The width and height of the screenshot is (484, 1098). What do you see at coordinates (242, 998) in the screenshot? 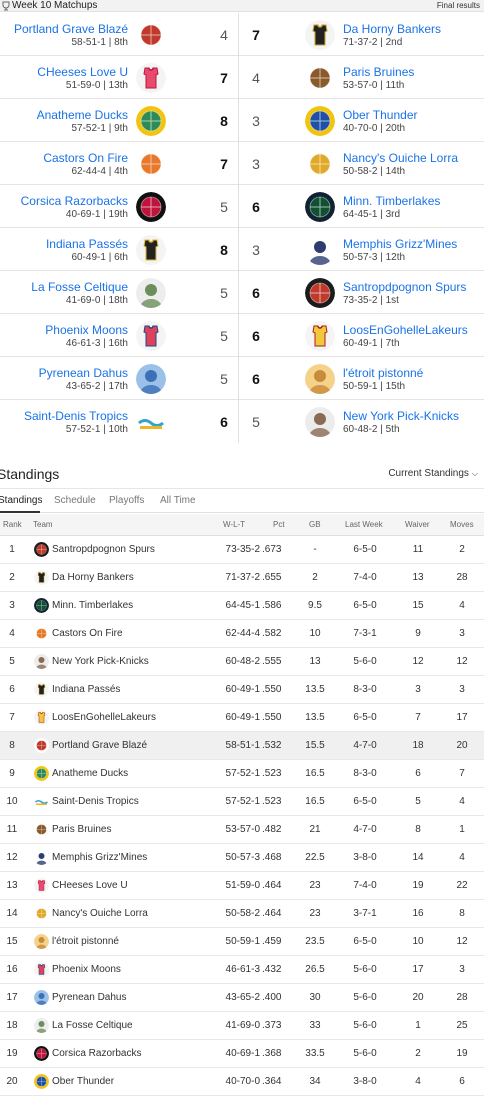
I see `table-row: 17 Pyrenean Dahus 43-65-2.400 30 5-6-0 20 28` at bounding box center [242, 998].